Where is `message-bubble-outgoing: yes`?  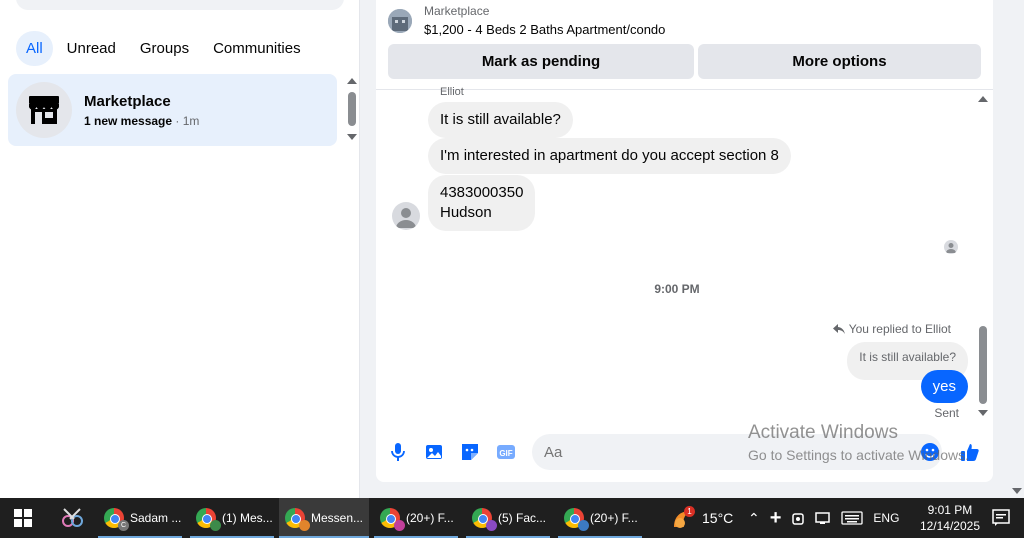
message-bubble-outgoing: yes is located at coordinates (944, 386).